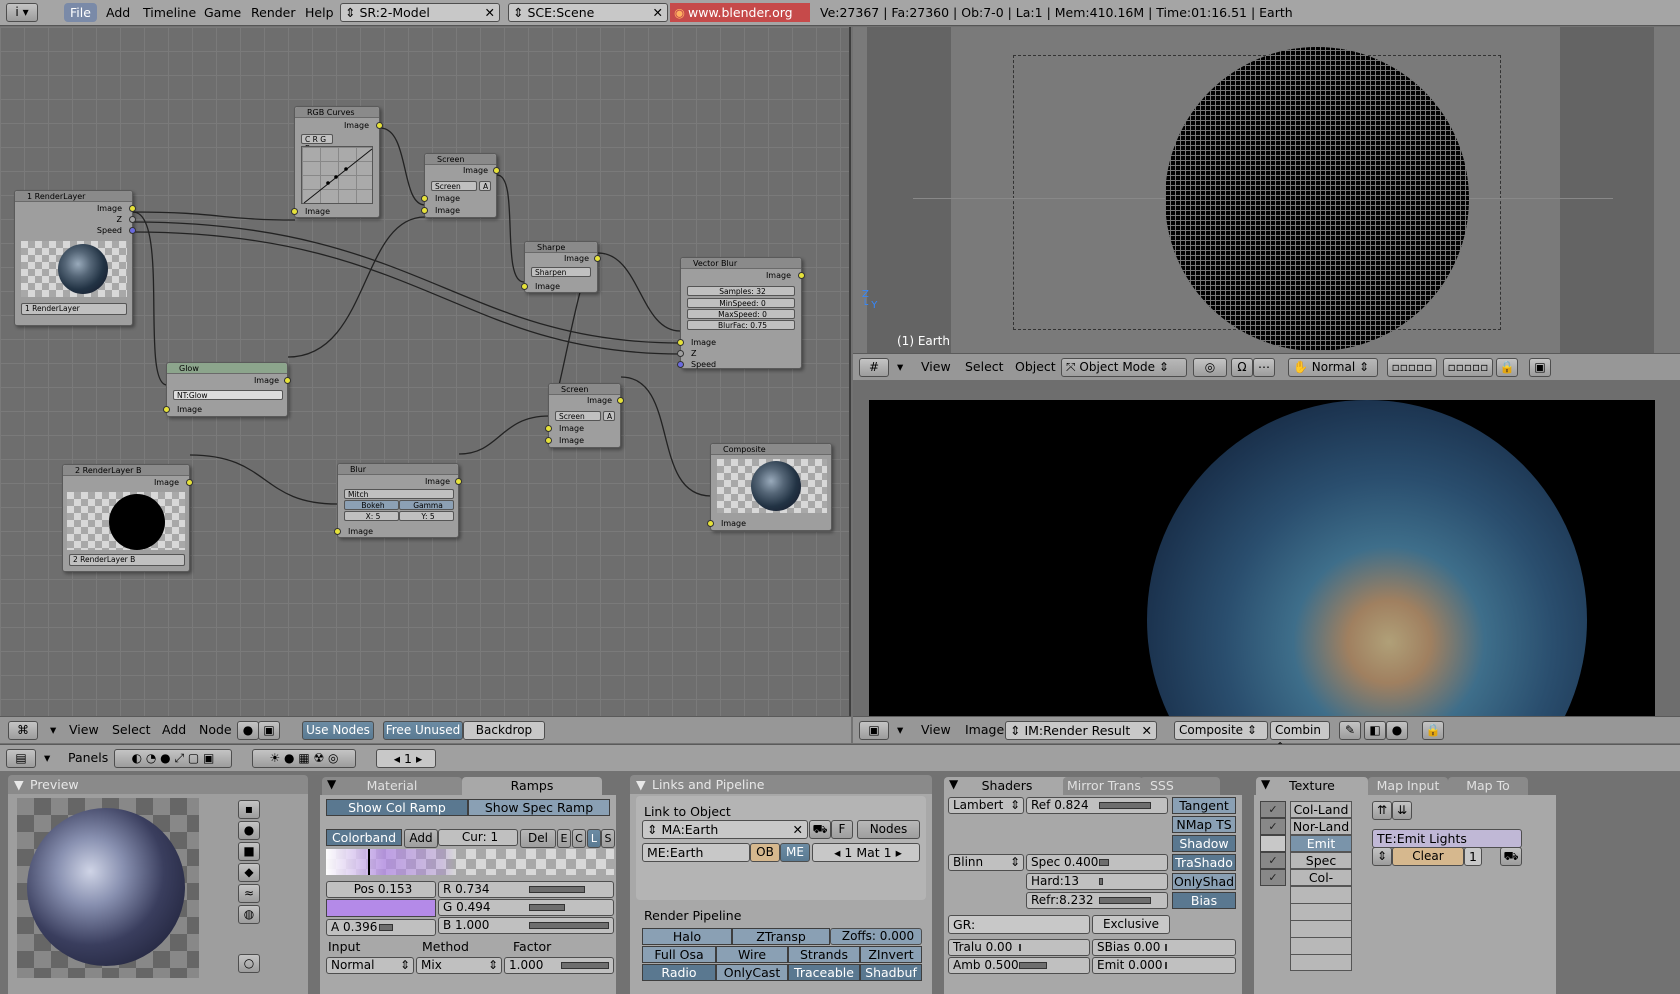 The width and height of the screenshot is (1680, 994). I want to click on ref-slider: Ref 0.824, so click(1097, 805).